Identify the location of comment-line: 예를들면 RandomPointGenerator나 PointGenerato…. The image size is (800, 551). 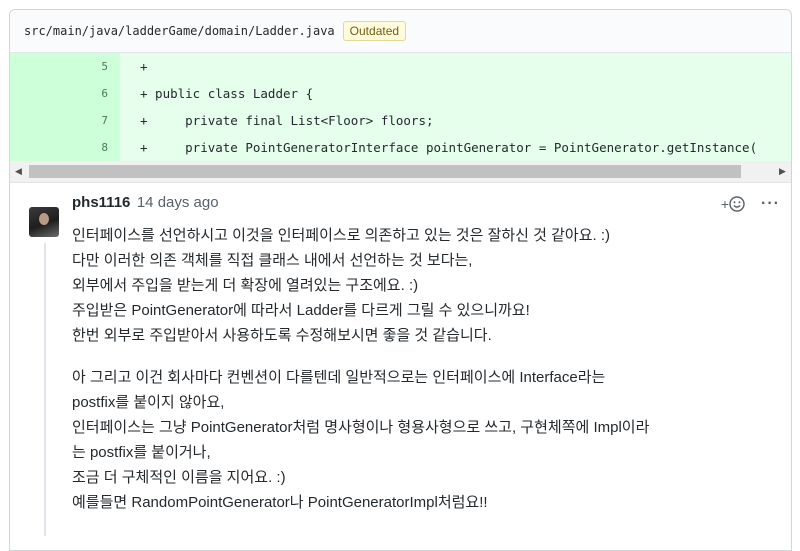
(280, 502).